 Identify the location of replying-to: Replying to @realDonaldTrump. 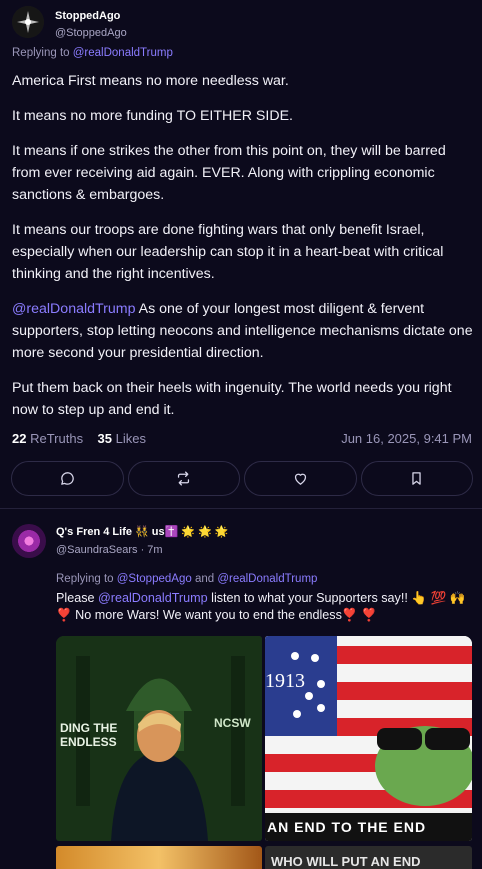
(92, 53).